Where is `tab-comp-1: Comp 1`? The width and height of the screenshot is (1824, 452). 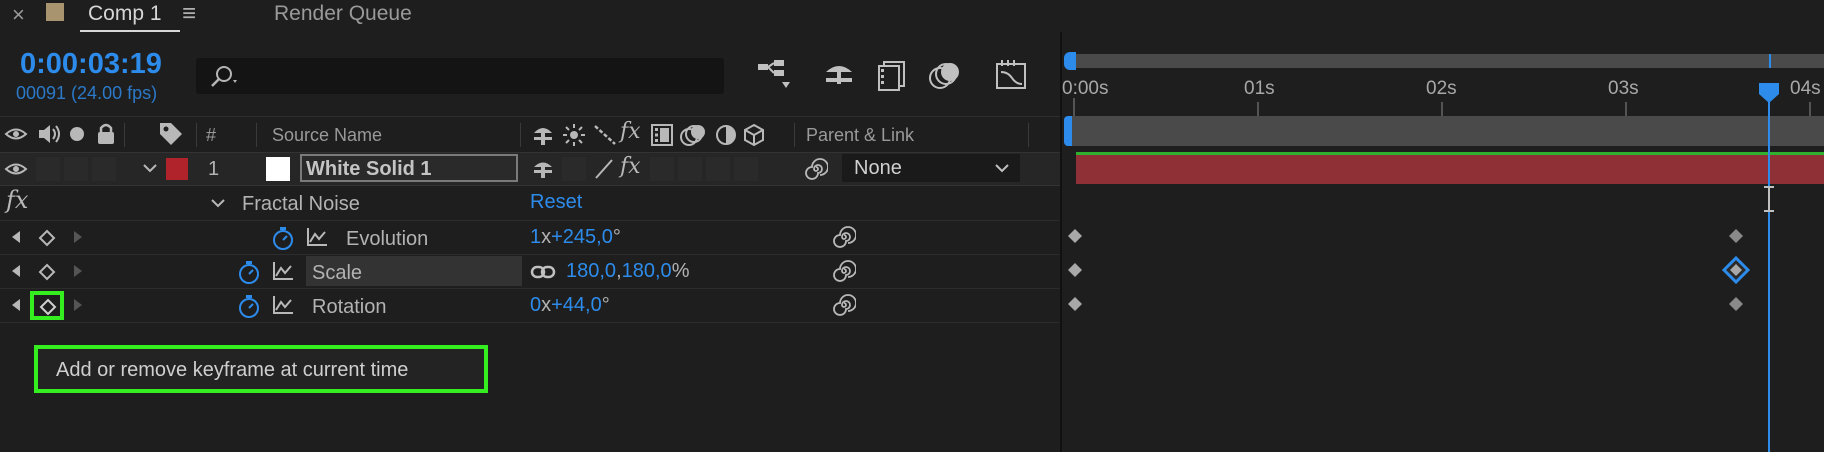
tab-comp-1: Comp 1 is located at coordinates (125, 14).